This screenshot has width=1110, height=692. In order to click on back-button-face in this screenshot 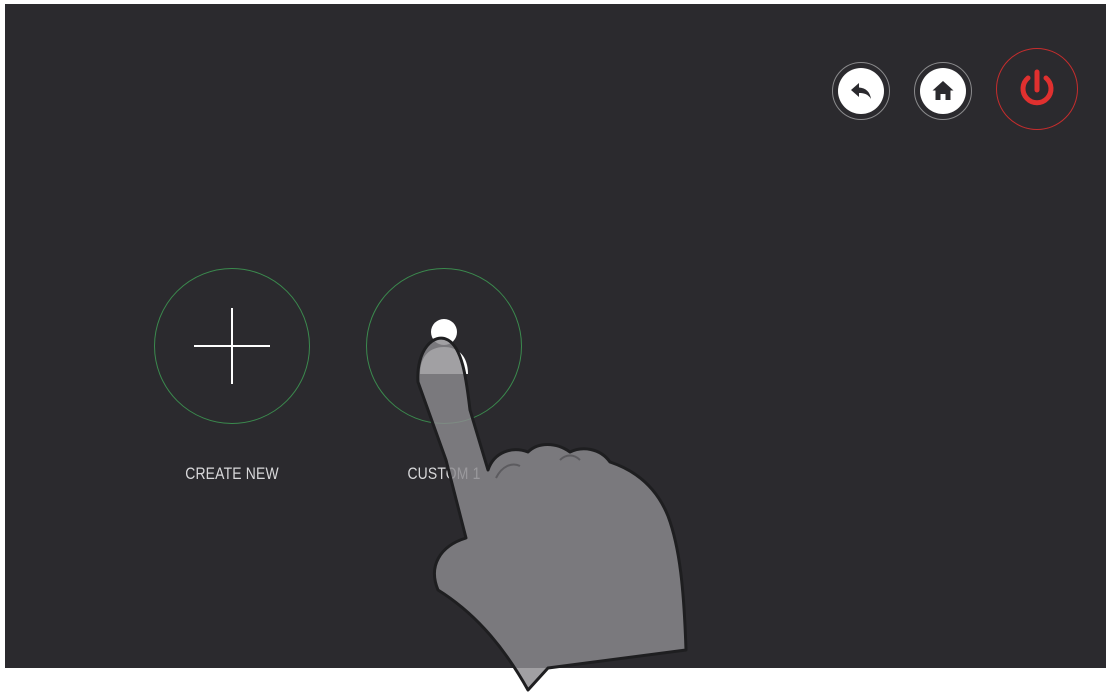, I will do `click(861, 91)`.